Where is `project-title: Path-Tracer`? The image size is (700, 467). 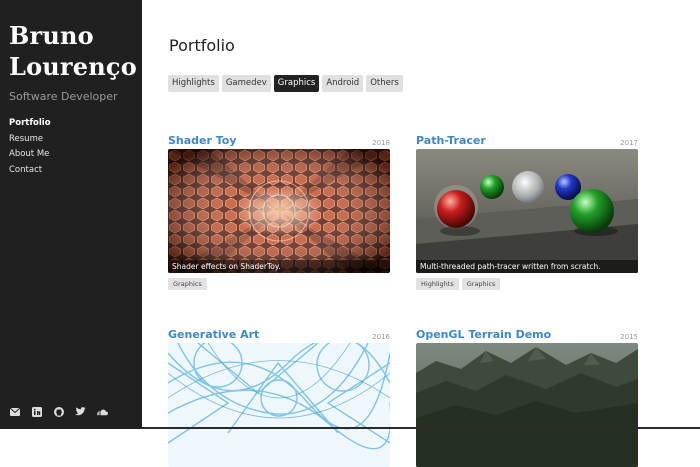 project-title: Path-Tracer is located at coordinates (451, 140).